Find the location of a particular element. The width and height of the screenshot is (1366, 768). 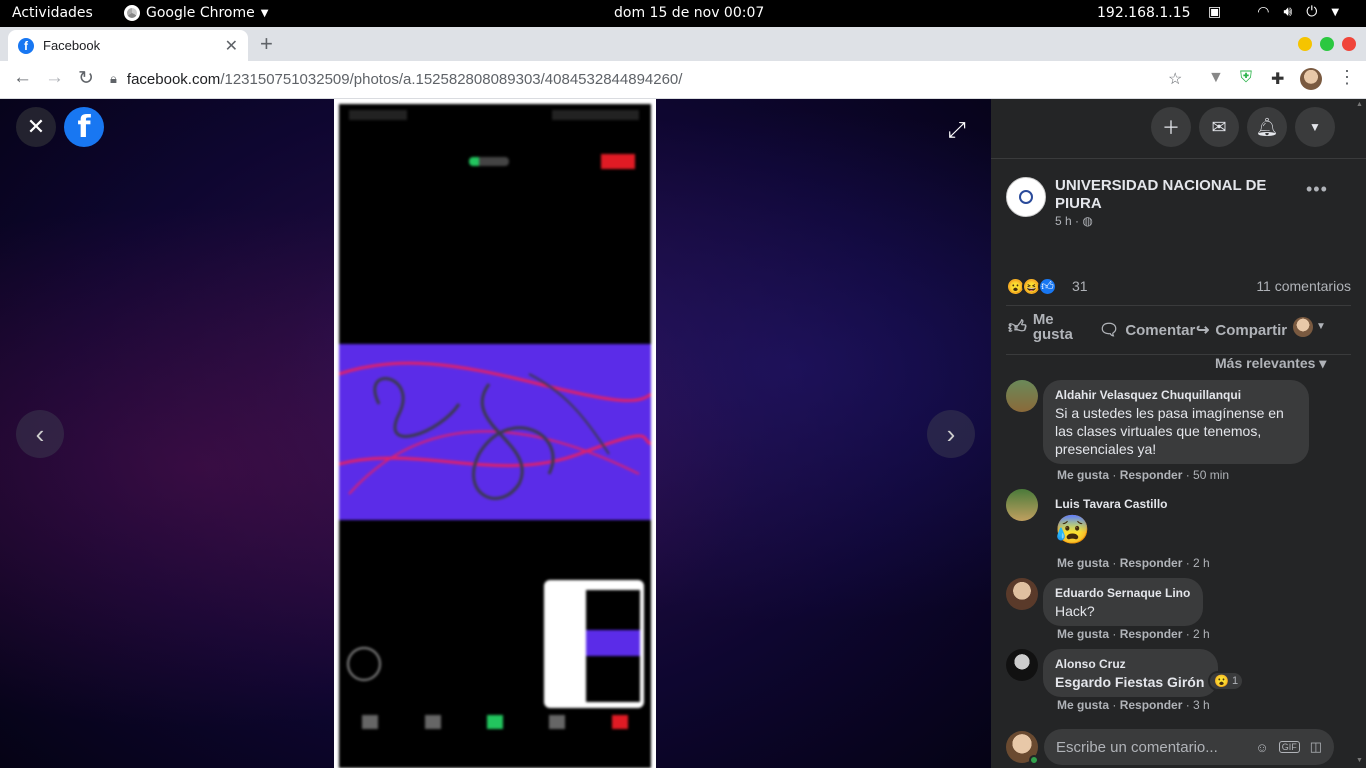

comment-input: Escribe un comentario... ☺ GIF ◫ is located at coordinates (1189, 747).